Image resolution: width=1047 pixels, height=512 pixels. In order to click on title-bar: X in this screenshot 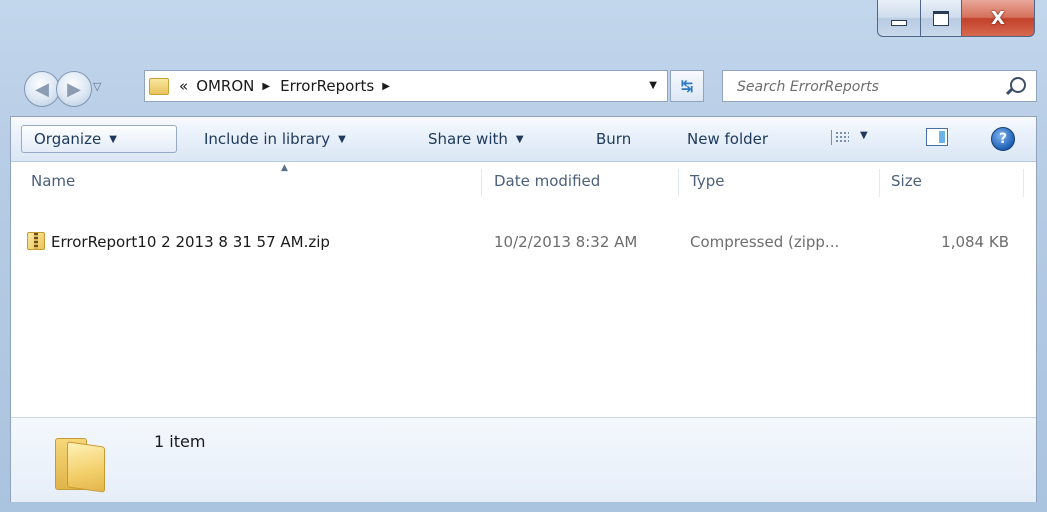, I will do `click(523, 29)`.